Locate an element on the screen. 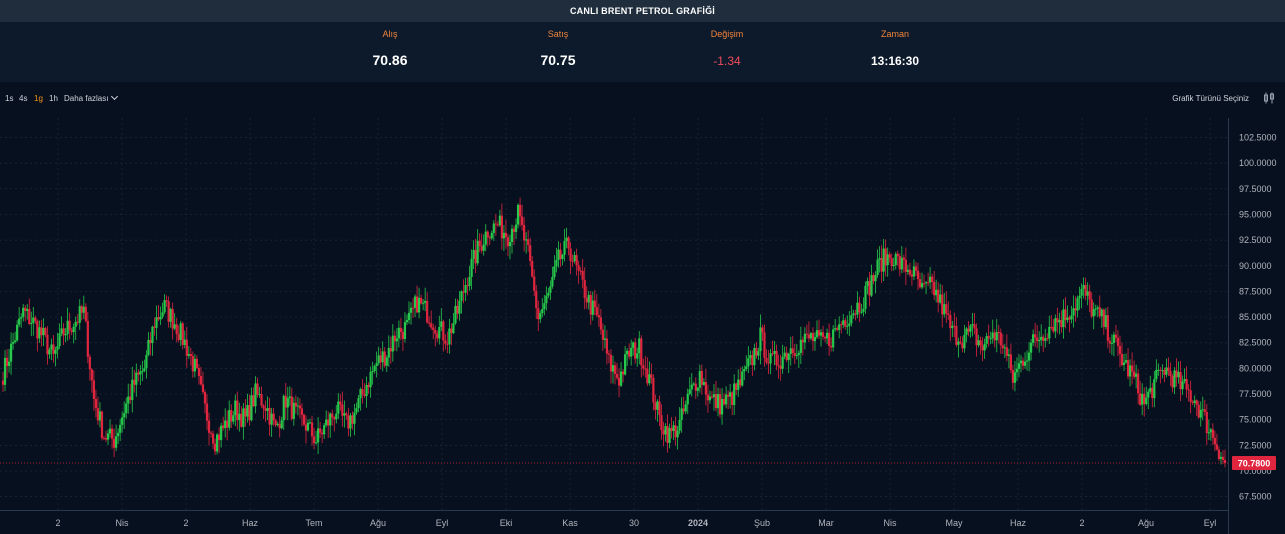 This screenshot has width=1285, height=534. timeframe-4s: 4s is located at coordinates (23, 98).